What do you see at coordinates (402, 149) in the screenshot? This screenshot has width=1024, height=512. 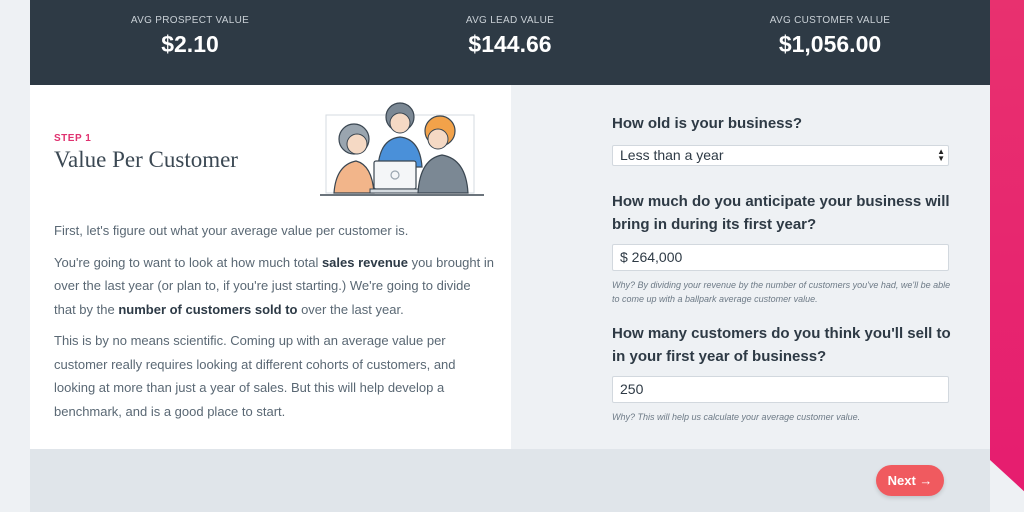 I see `team-illustration` at bounding box center [402, 149].